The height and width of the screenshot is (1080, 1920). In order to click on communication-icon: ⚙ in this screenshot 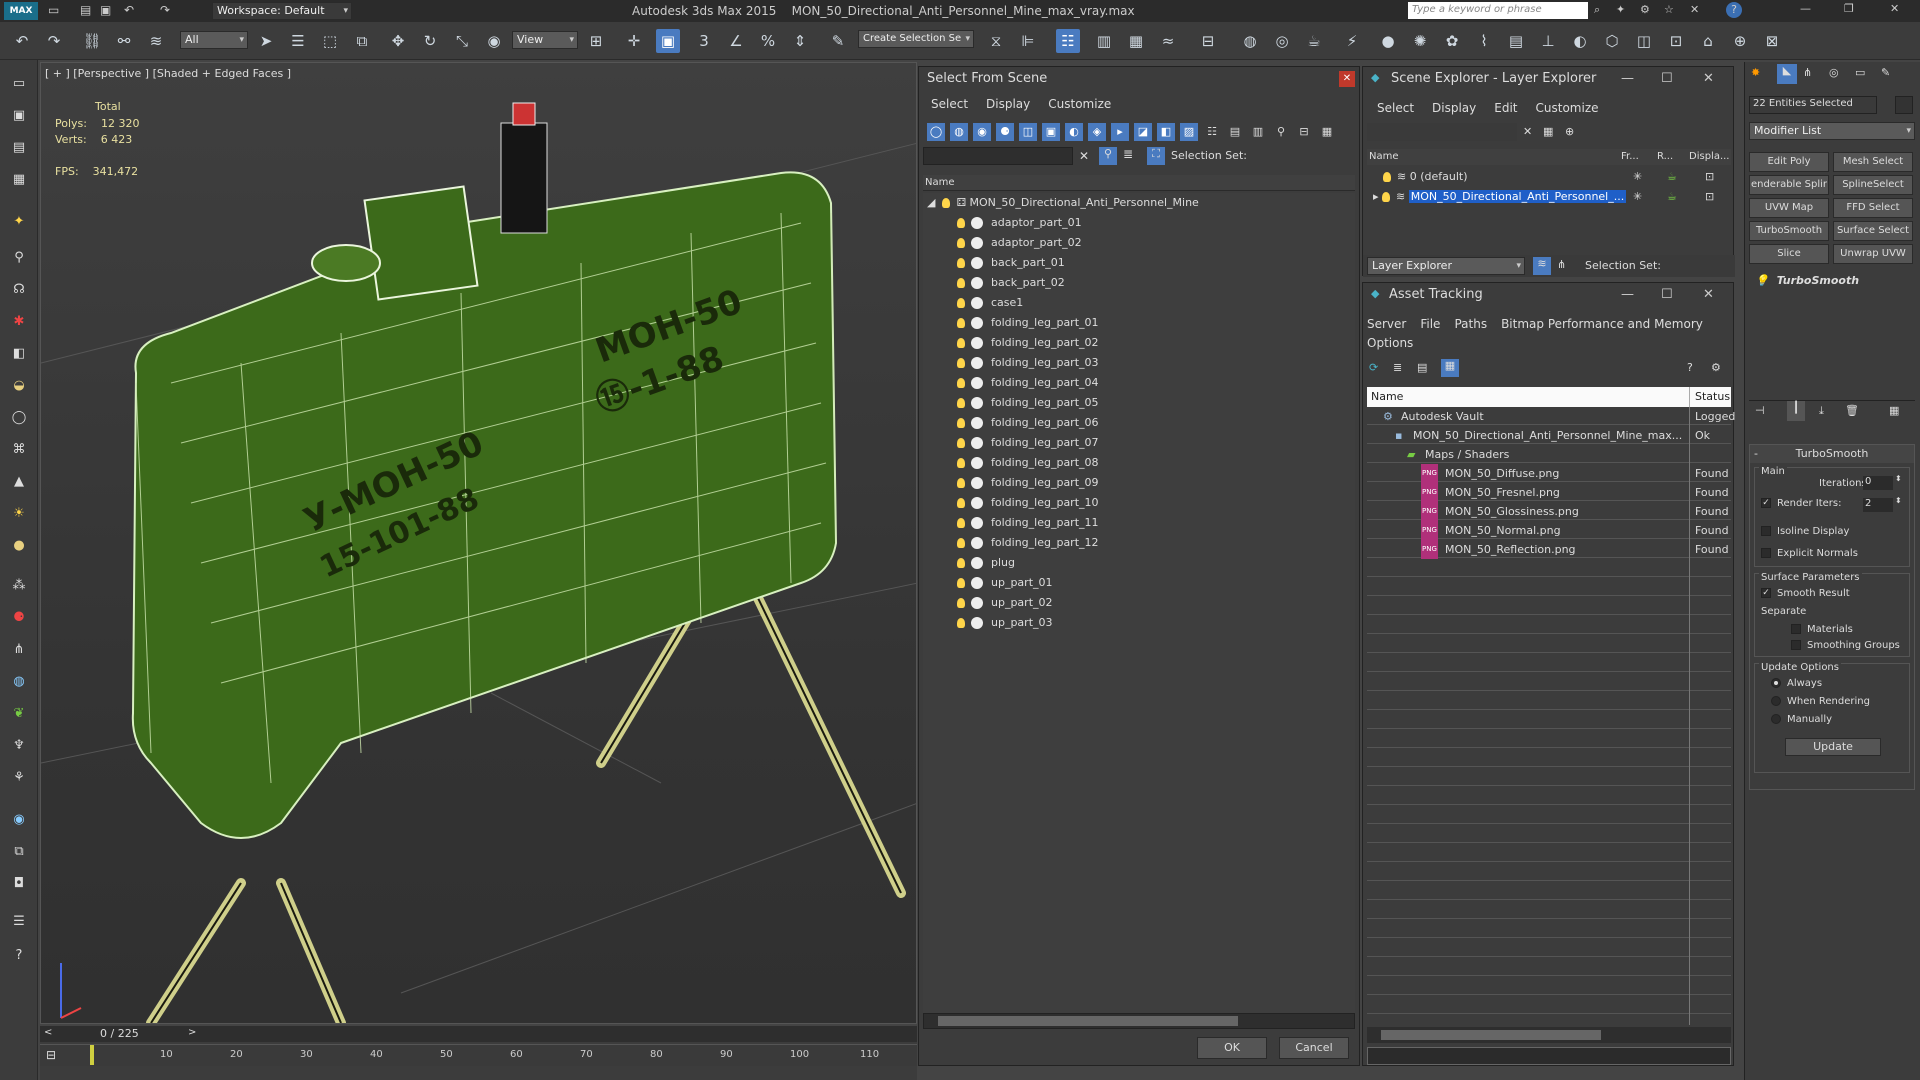, I will do `click(1645, 9)`.